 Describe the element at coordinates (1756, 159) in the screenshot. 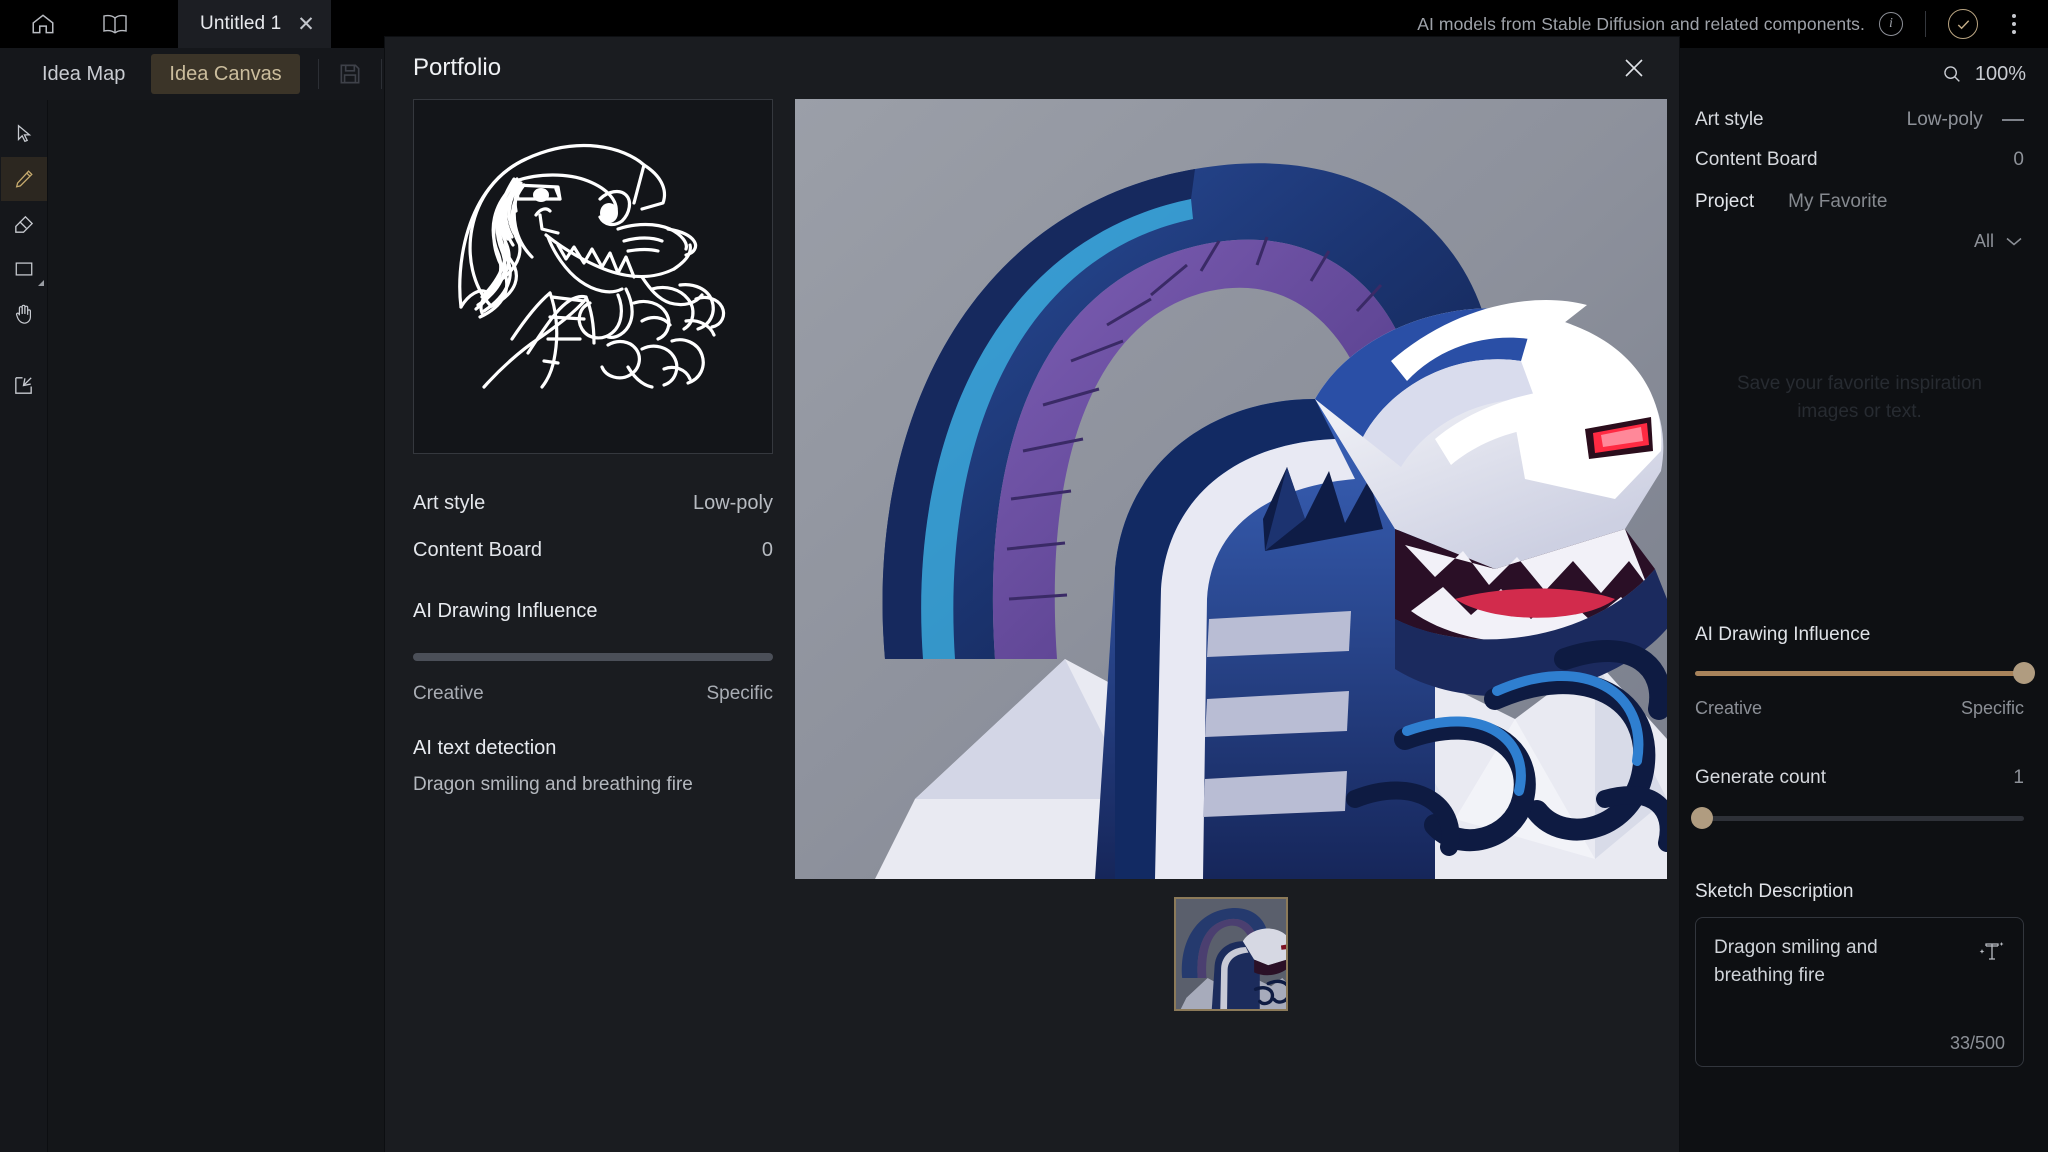

I see `content-board-label: Content Board` at that location.